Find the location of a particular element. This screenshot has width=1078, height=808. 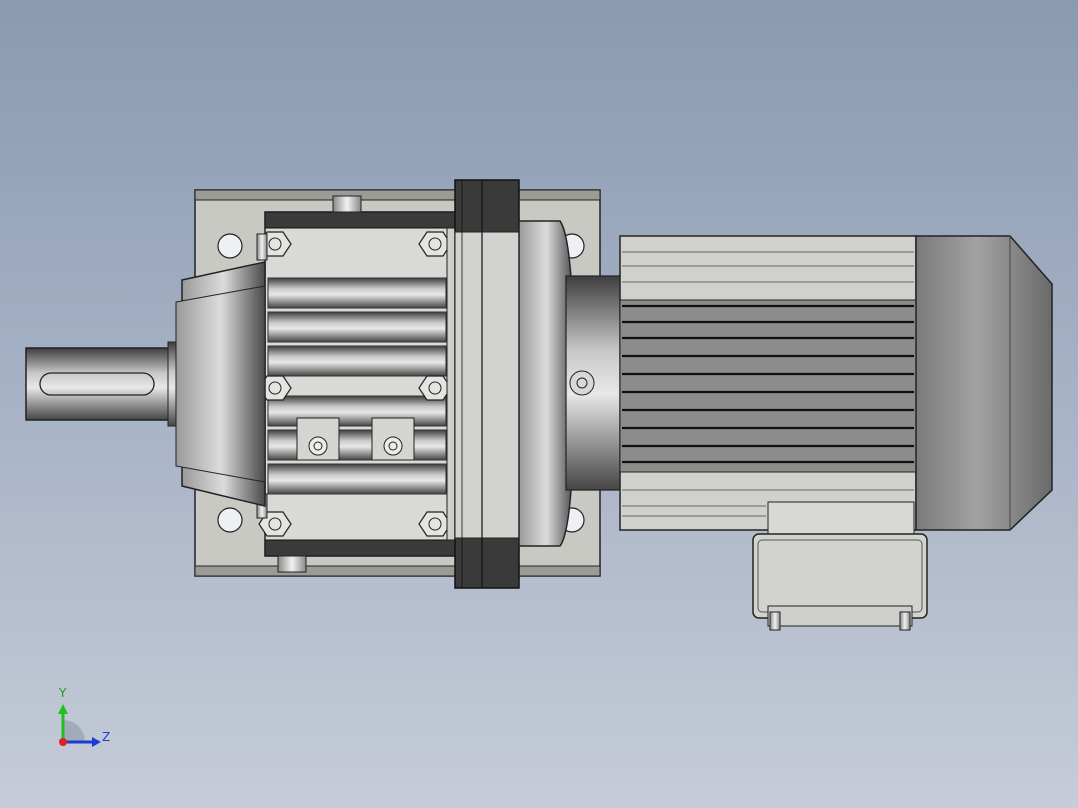

intermediate-flange is located at coordinates (483, 384).